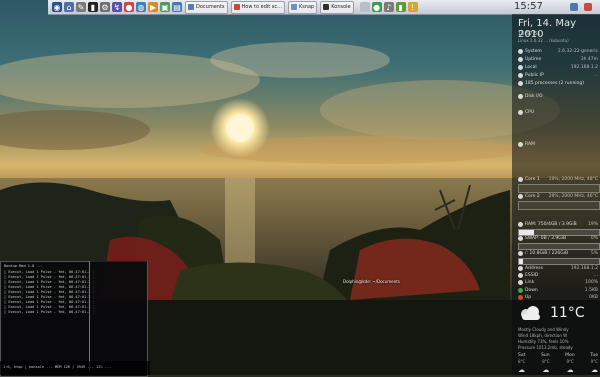 The width and height of the screenshot is (600, 377). What do you see at coordinates (521, 261) in the screenshot?
I see `root-bar-fill` at bounding box center [521, 261].